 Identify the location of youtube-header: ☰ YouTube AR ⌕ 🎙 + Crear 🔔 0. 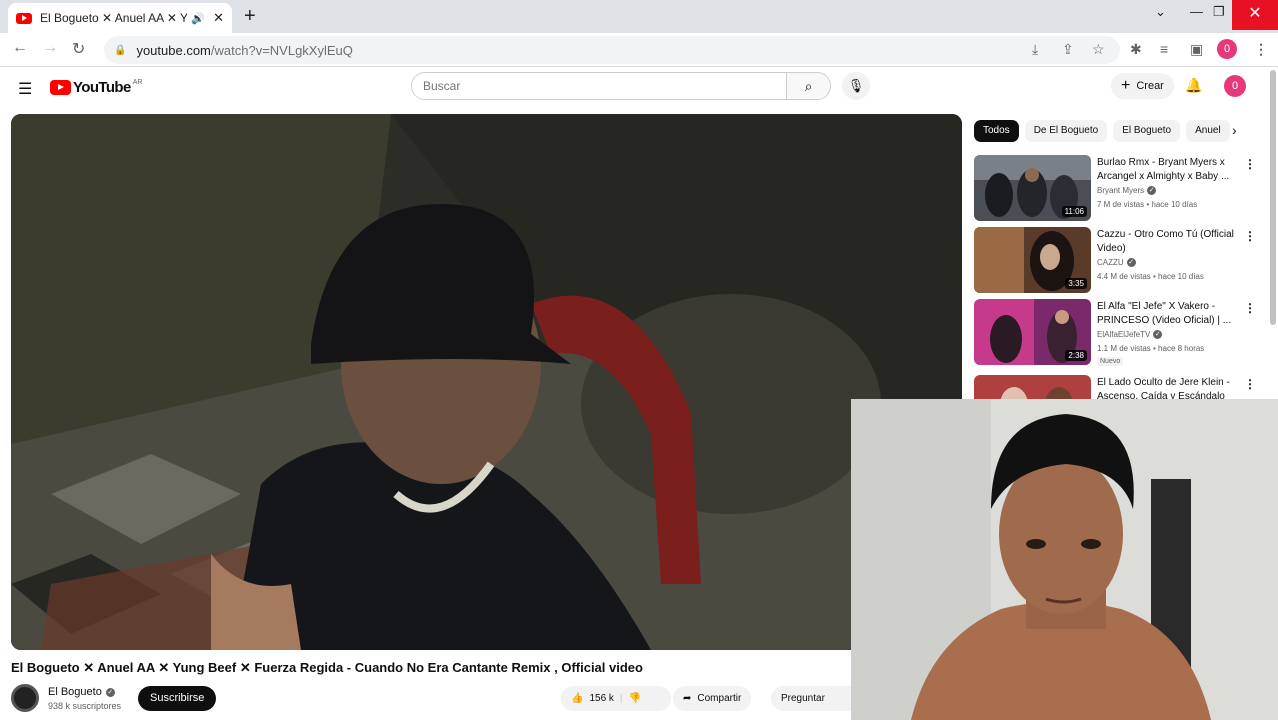
(639, 87).